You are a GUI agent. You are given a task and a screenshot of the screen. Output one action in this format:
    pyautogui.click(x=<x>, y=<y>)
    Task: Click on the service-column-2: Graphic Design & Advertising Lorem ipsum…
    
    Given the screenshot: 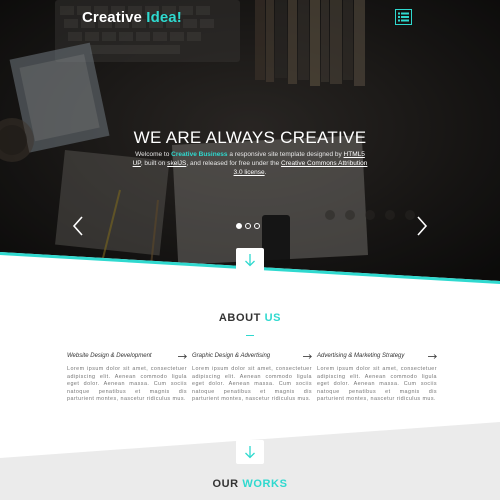 What is the action you would take?
    pyautogui.click(x=252, y=377)
    